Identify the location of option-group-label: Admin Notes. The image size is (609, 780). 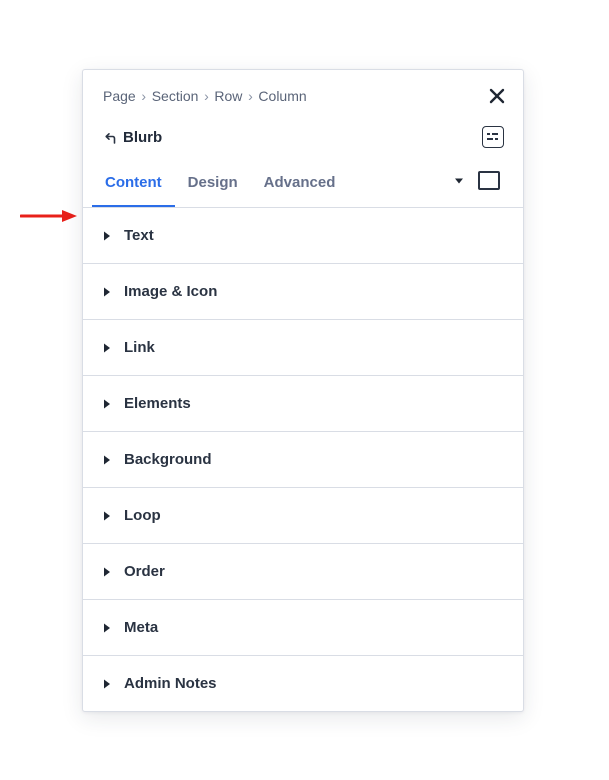
(170, 683).